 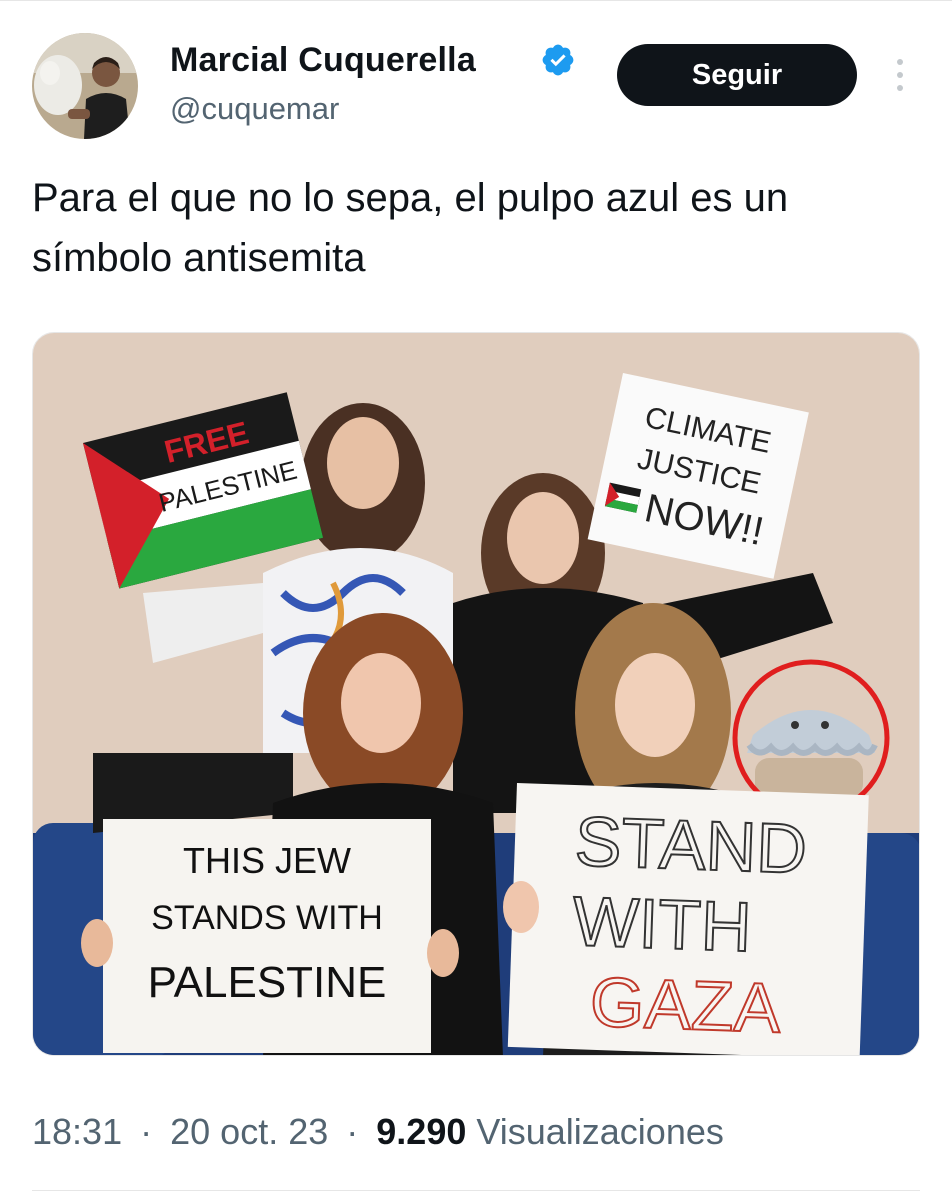 I want to click on sign-jew-line1: THIS JEW, so click(x=267, y=860).